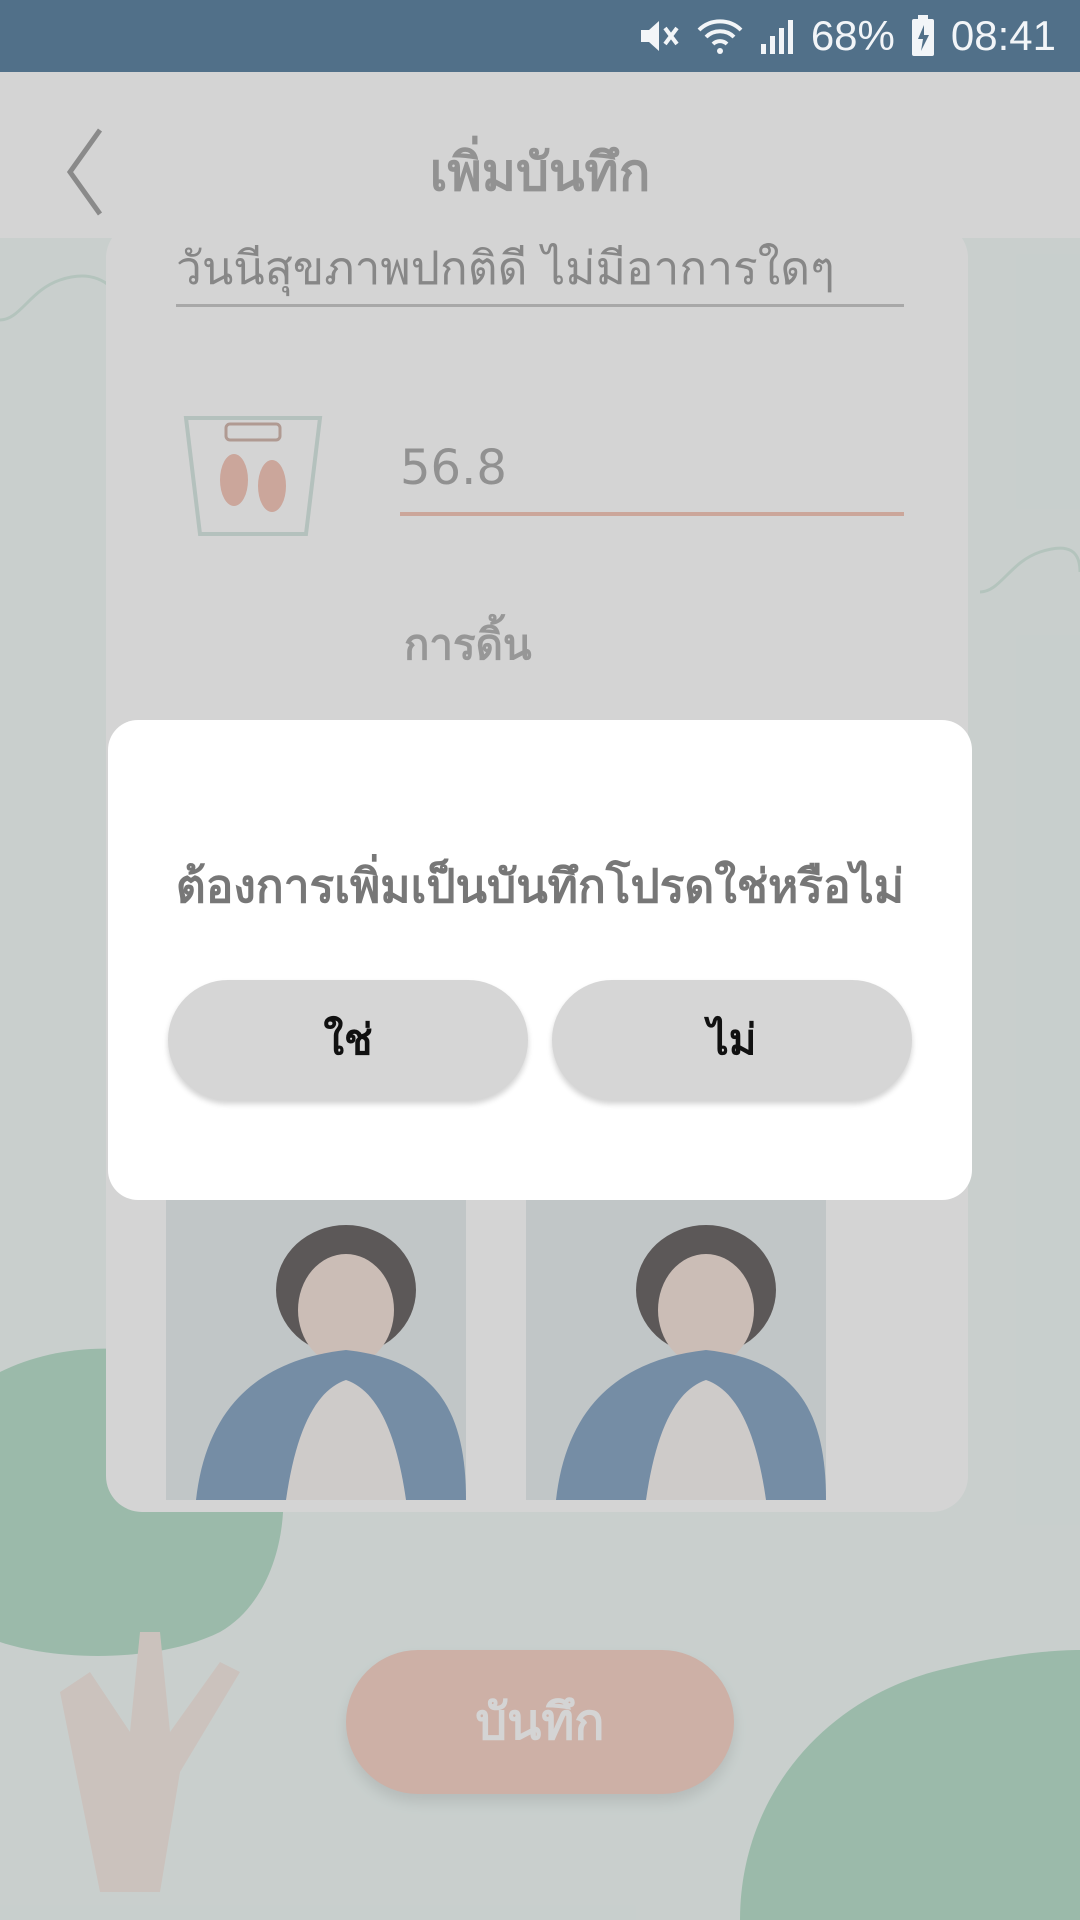 The width and height of the screenshot is (1080, 1920). Describe the element at coordinates (720, 36) in the screenshot. I see `wifi-icon` at that location.